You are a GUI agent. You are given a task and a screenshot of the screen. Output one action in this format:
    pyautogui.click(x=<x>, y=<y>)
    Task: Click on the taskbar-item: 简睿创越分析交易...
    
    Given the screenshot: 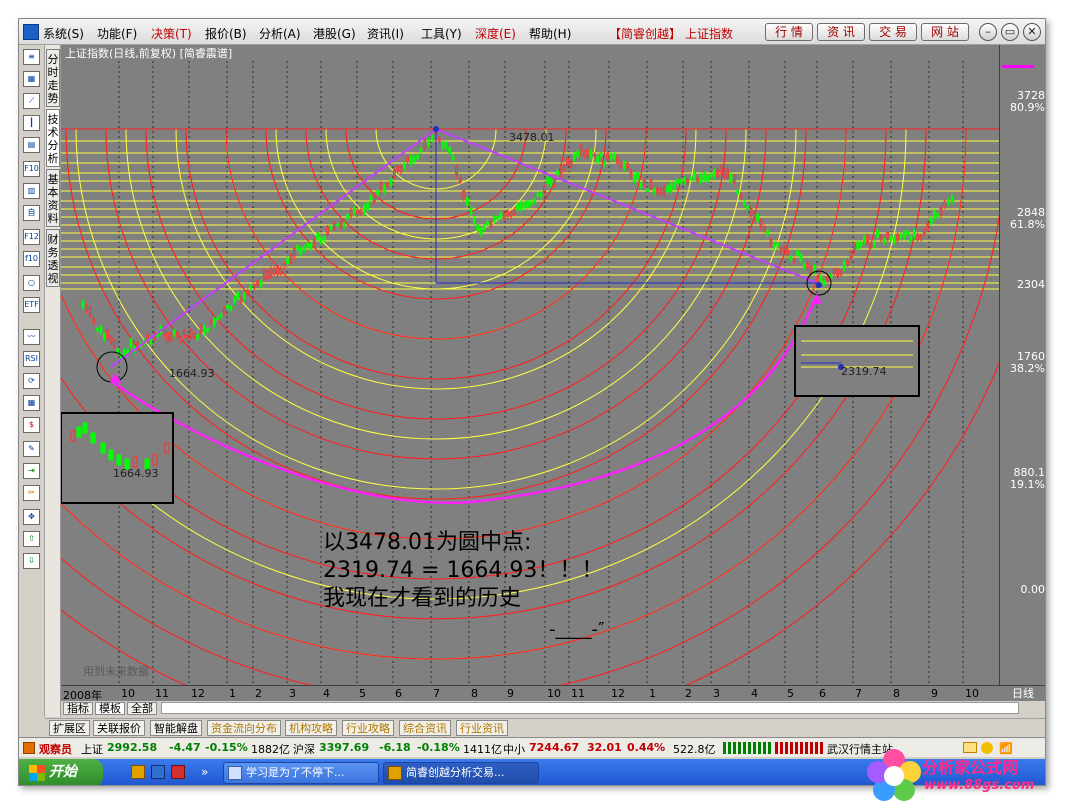 What is the action you would take?
    pyautogui.click(x=461, y=773)
    